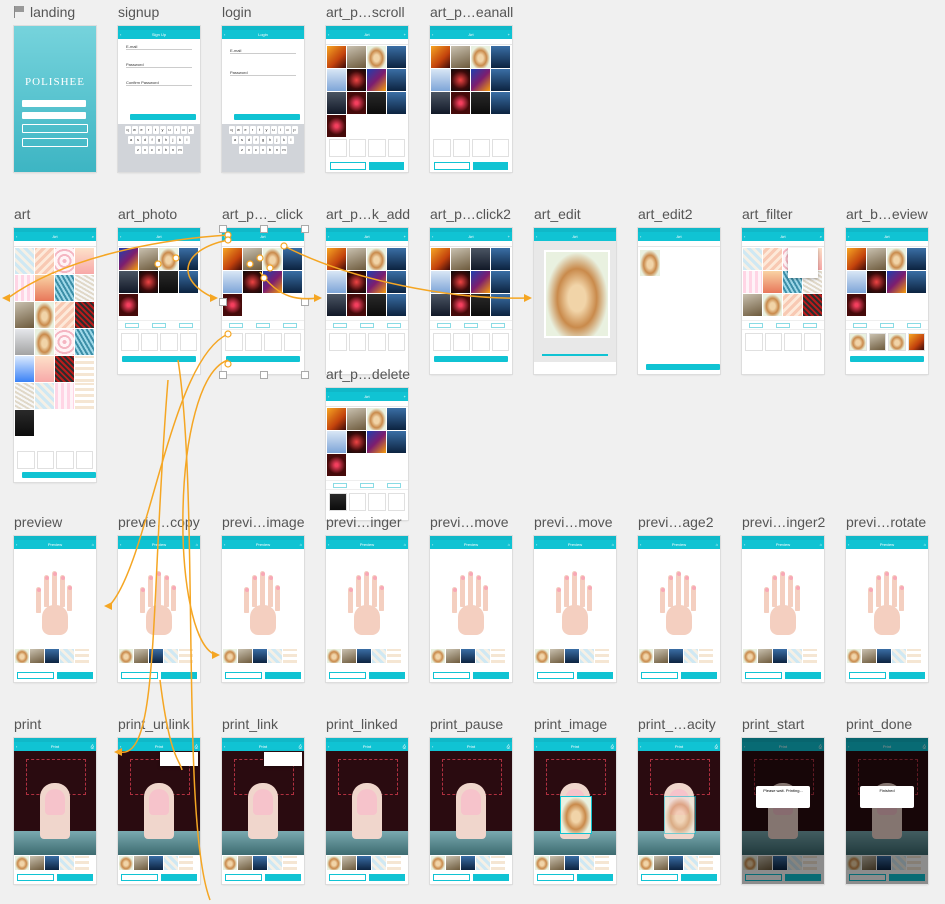  What do you see at coordinates (263, 803) in the screenshot?
I see `print-canvas` at bounding box center [263, 803].